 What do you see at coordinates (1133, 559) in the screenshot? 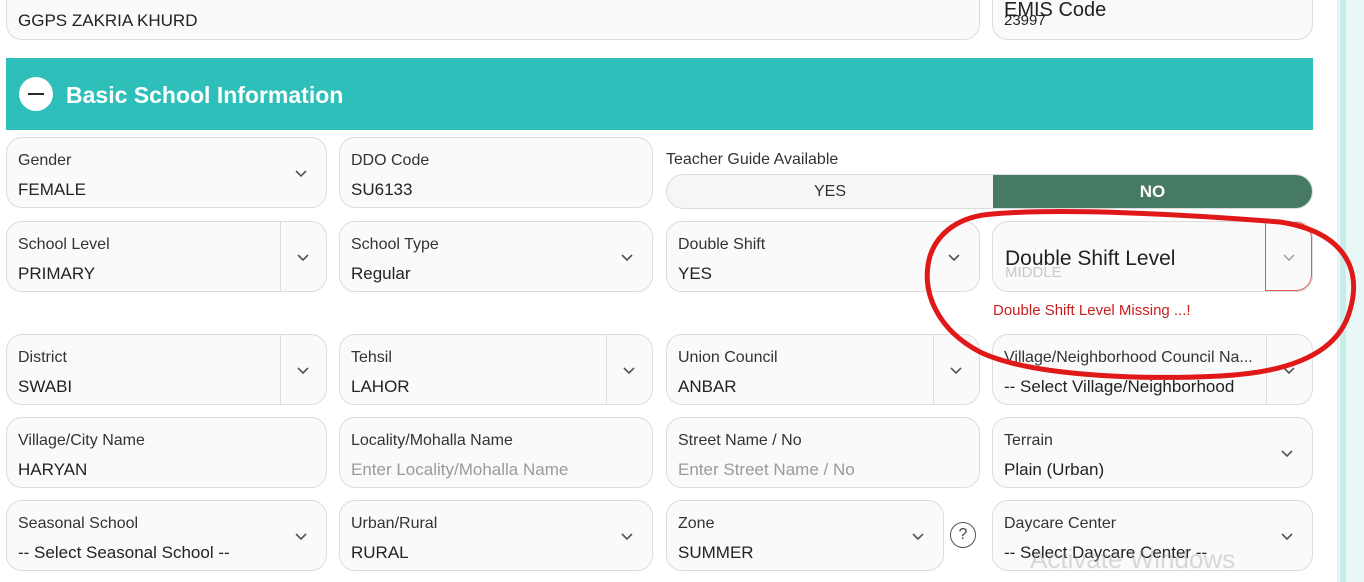
I see `activate-windows-watermark: Activate Windows` at bounding box center [1133, 559].